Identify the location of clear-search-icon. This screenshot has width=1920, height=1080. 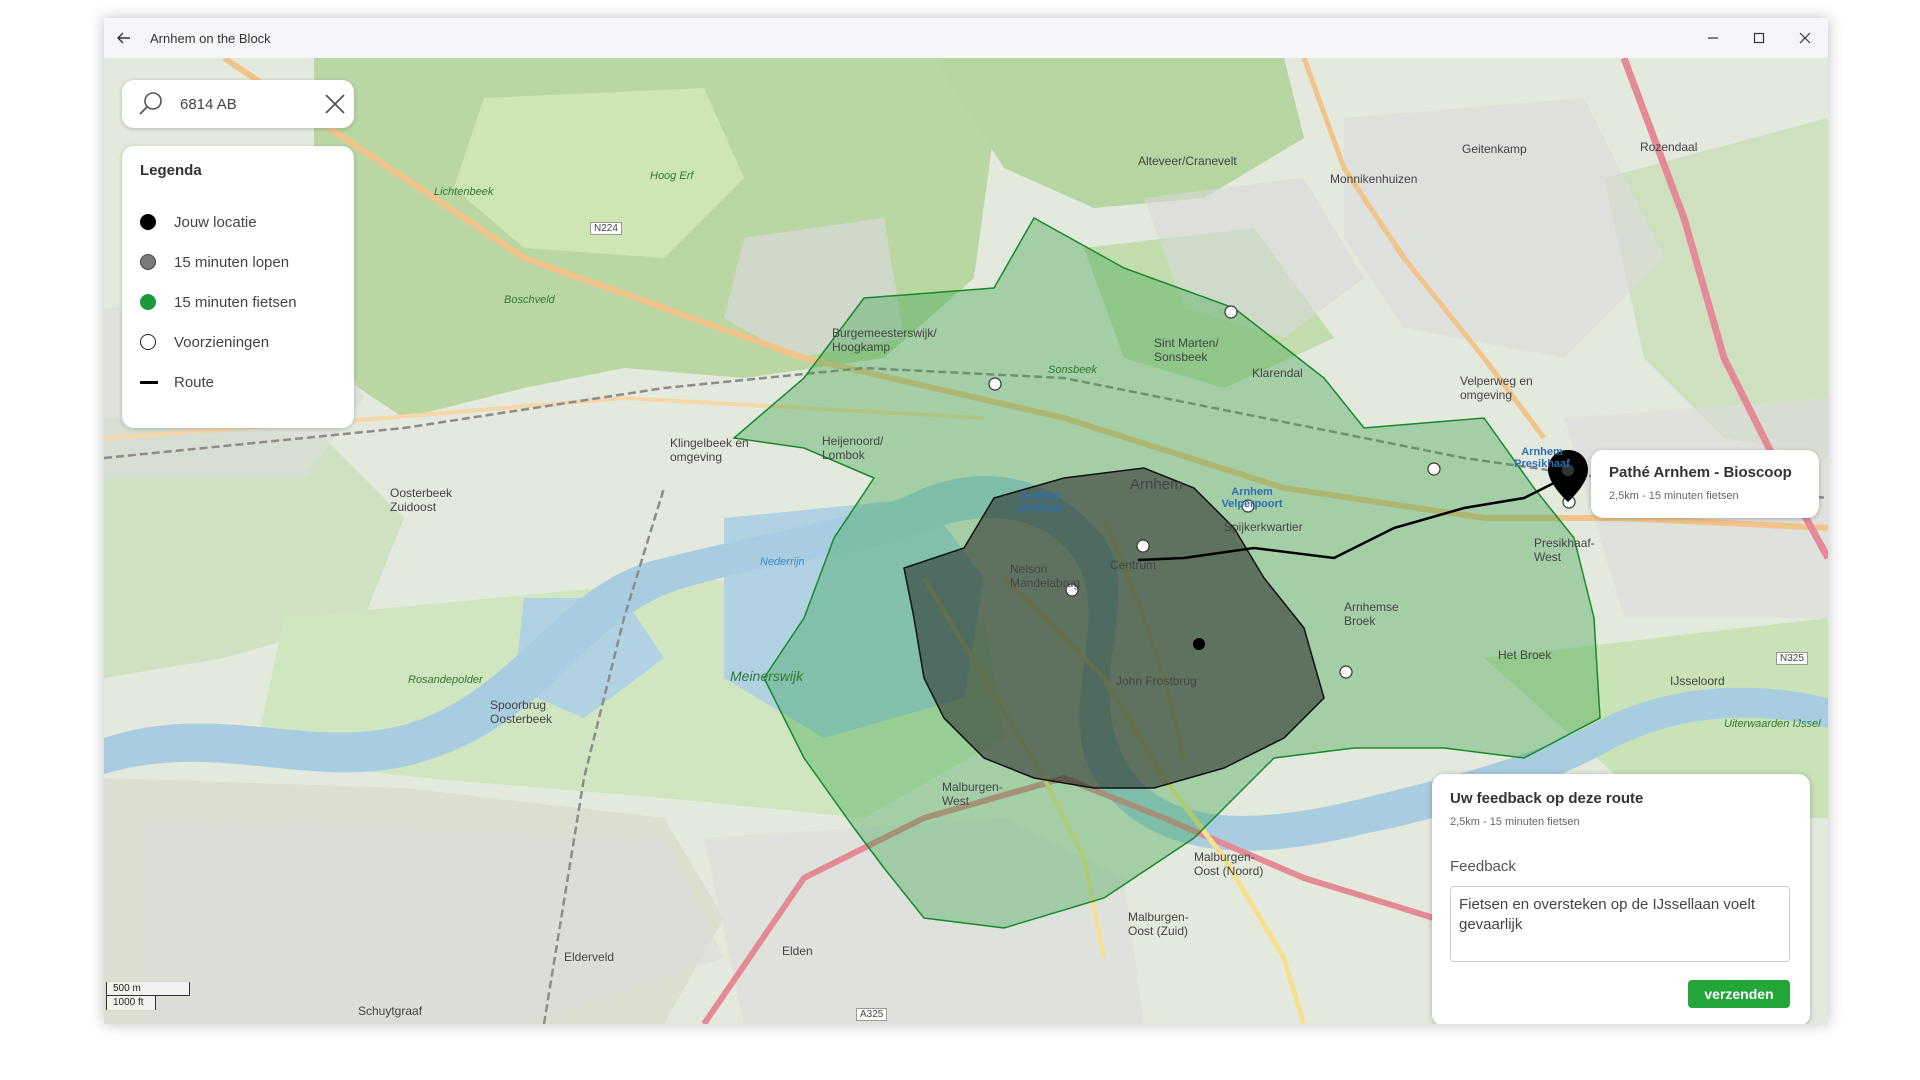
(335, 104).